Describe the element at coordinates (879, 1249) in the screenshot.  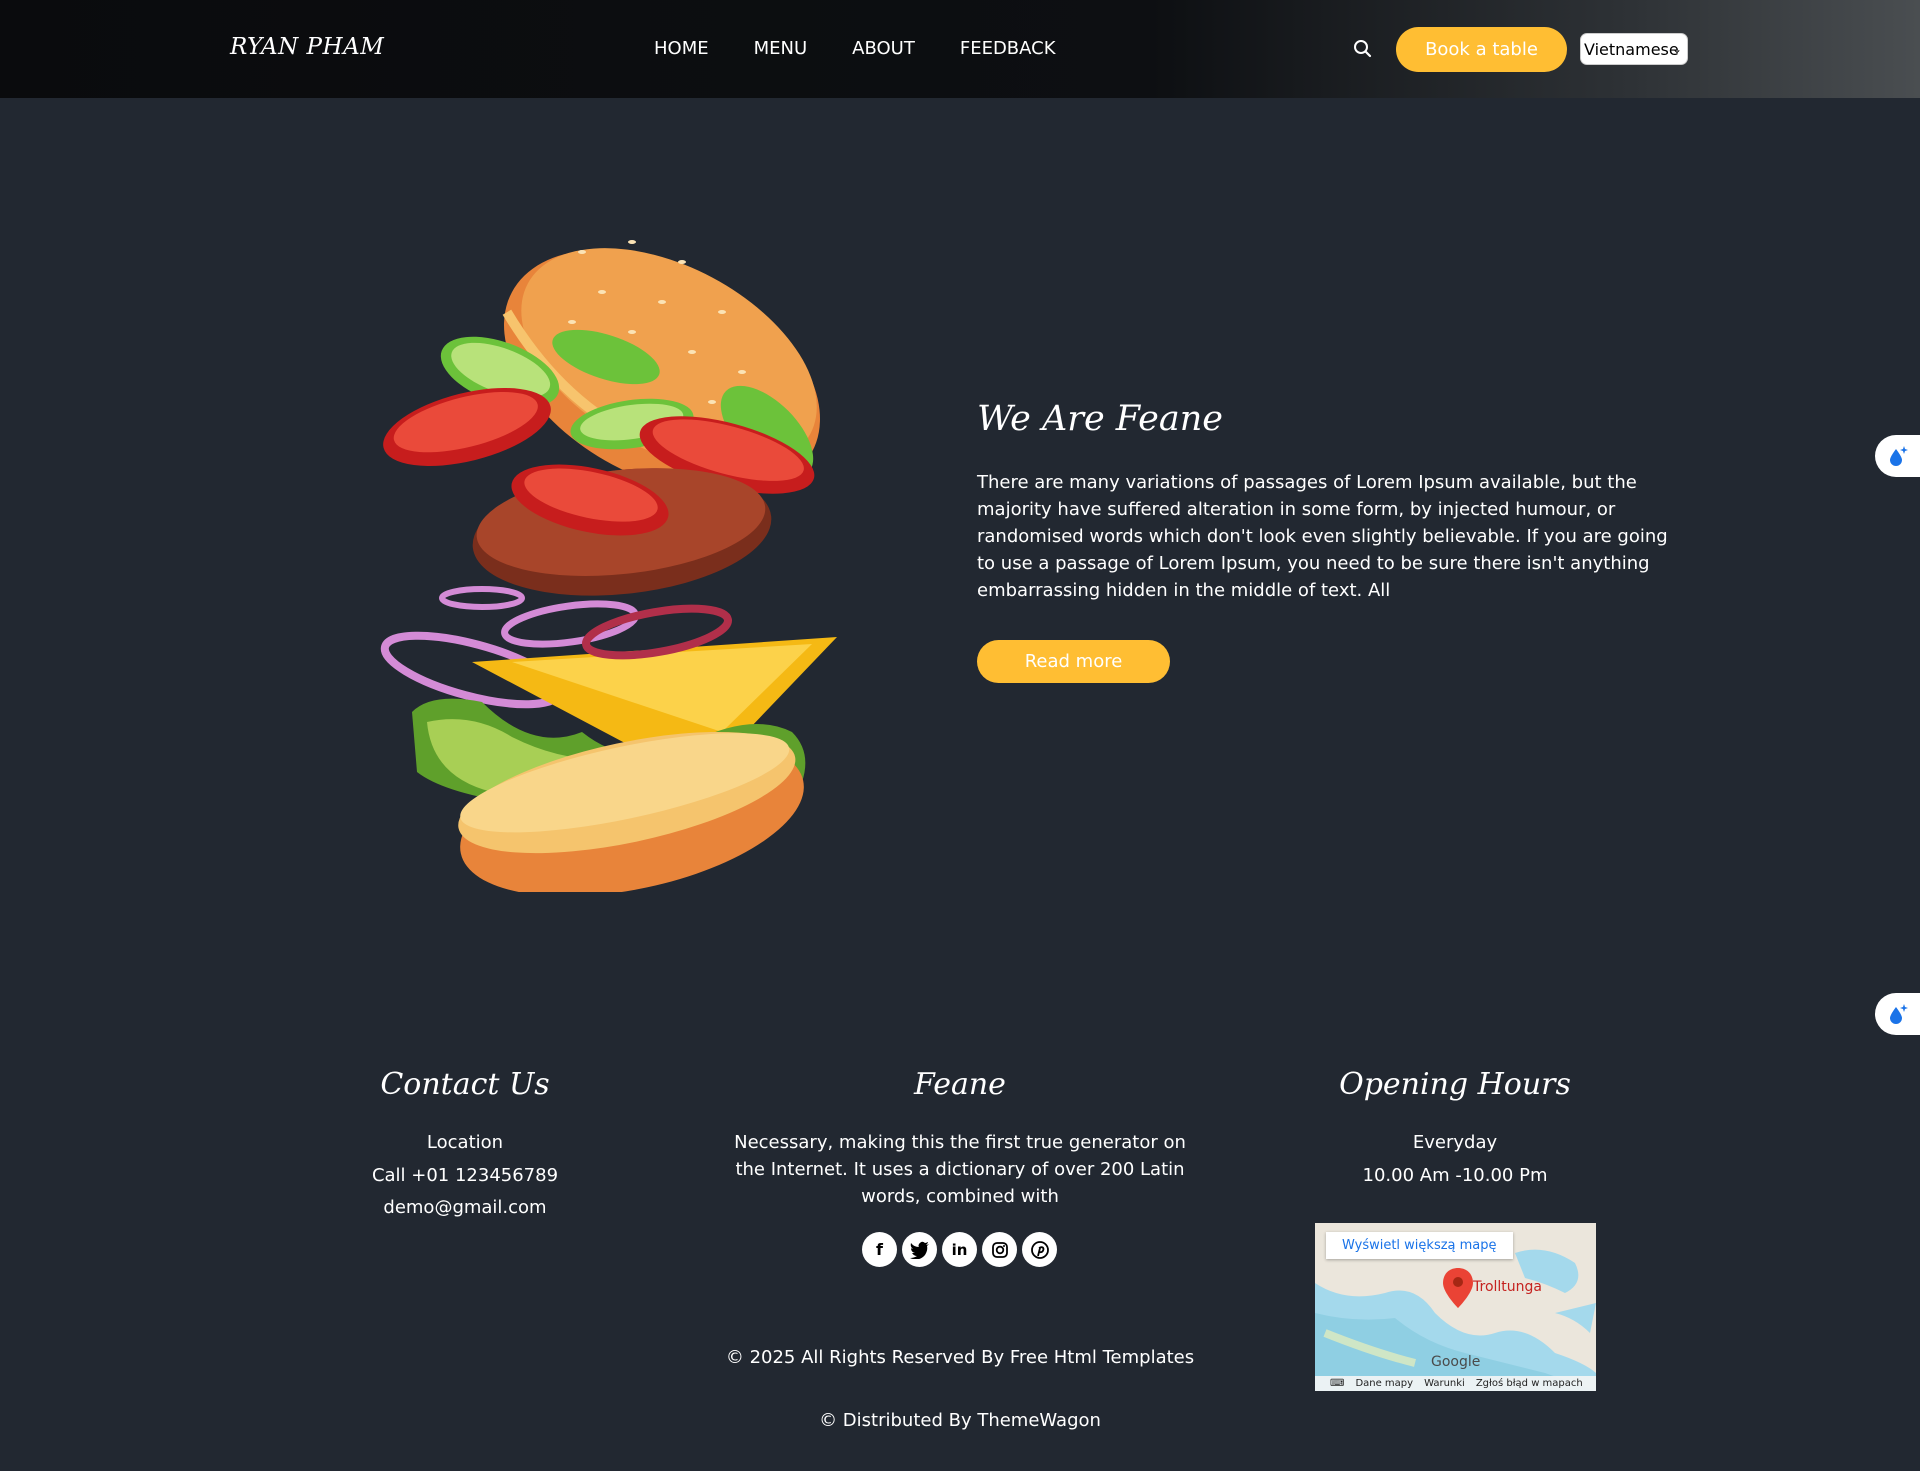
I see `facebook-icon: f` at that location.